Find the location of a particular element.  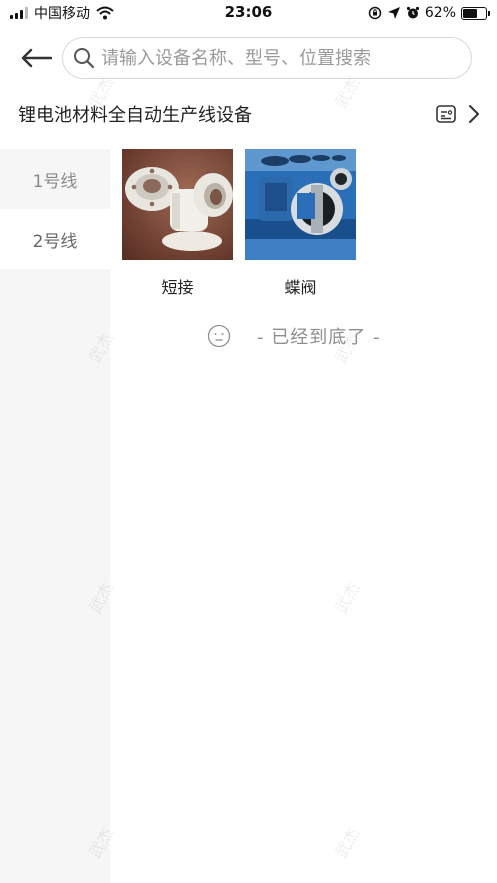

search-box is located at coordinates (267, 58).